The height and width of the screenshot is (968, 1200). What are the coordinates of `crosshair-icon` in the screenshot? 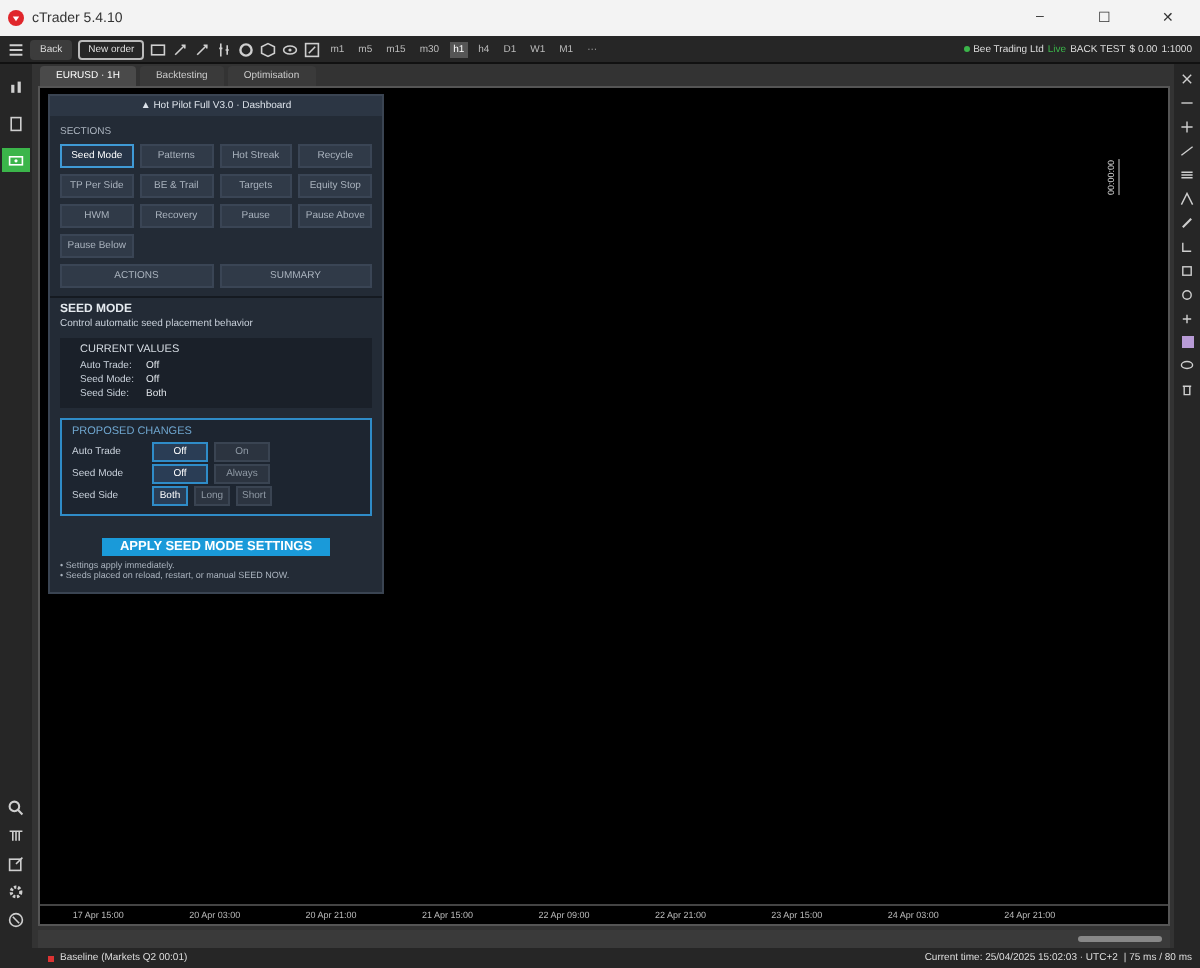 It's located at (1187, 127).